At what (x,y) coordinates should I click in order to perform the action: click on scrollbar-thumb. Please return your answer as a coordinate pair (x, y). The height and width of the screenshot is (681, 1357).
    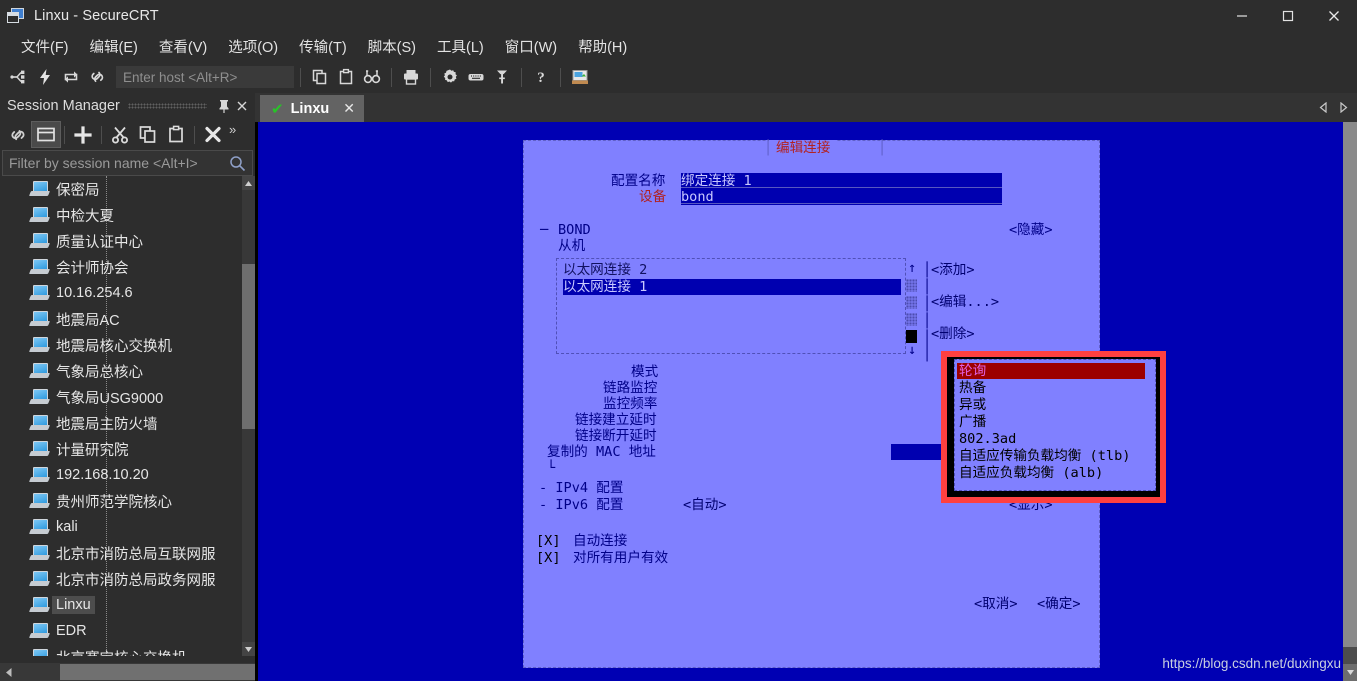
    Looking at the image, I should click on (248, 346).